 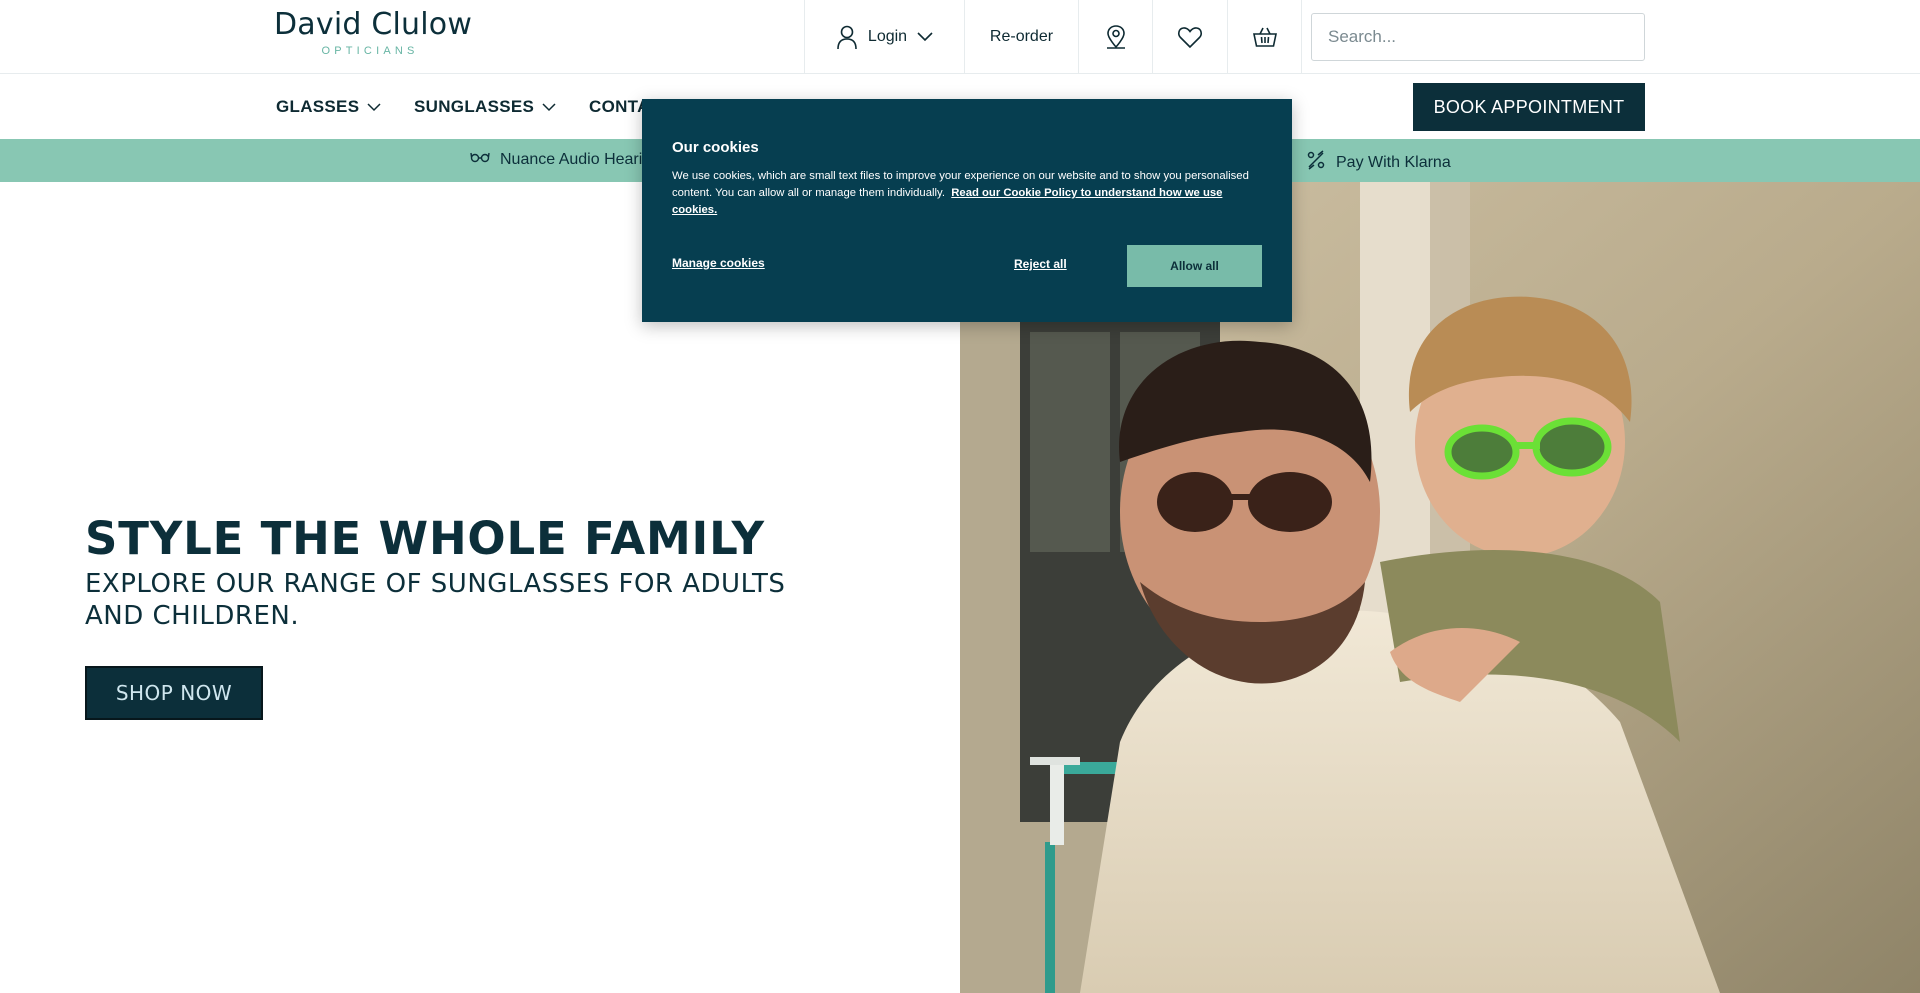 What do you see at coordinates (480, 159) in the screenshot?
I see `glasses-icon` at bounding box center [480, 159].